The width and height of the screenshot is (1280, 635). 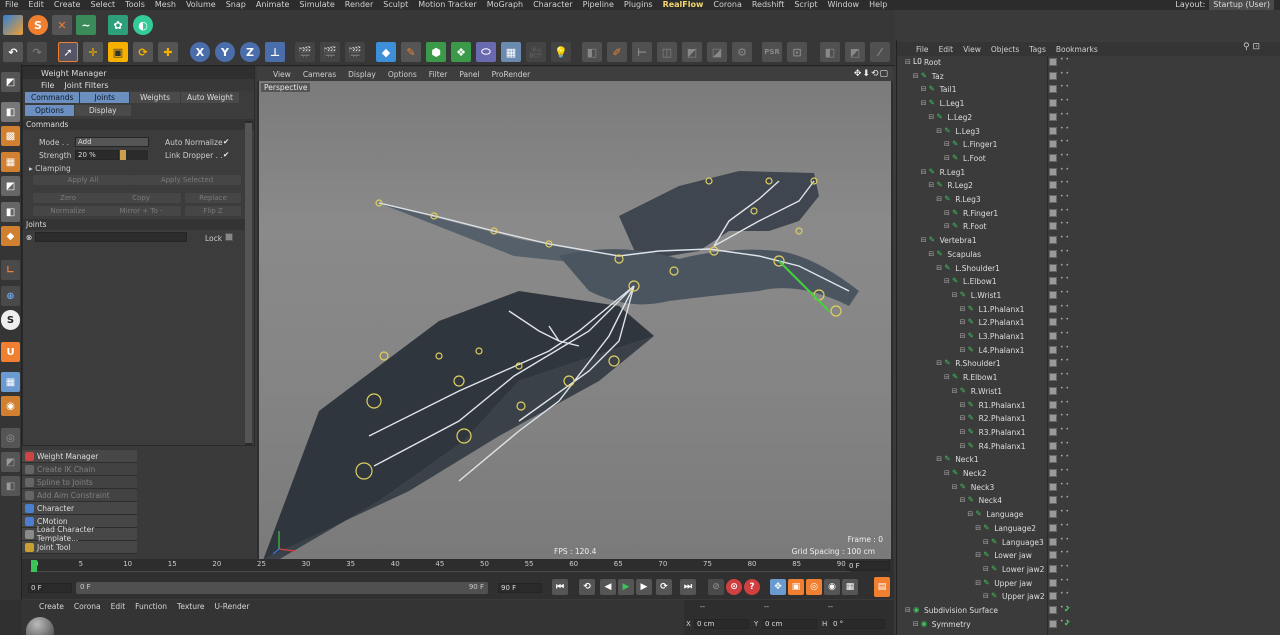 What do you see at coordinates (1088, 419) in the screenshot?
I see `object-row: ⊟ ✎ R2.Phalanx1 • •` at bounding box center [1088, 419].